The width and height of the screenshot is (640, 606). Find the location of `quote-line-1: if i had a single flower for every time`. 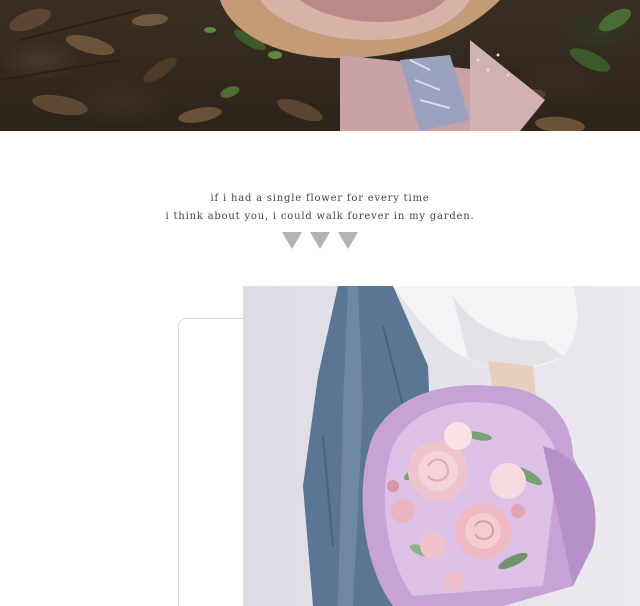

quote-line-1: if i had a single flower for every time is located at coordinates (320, 198).